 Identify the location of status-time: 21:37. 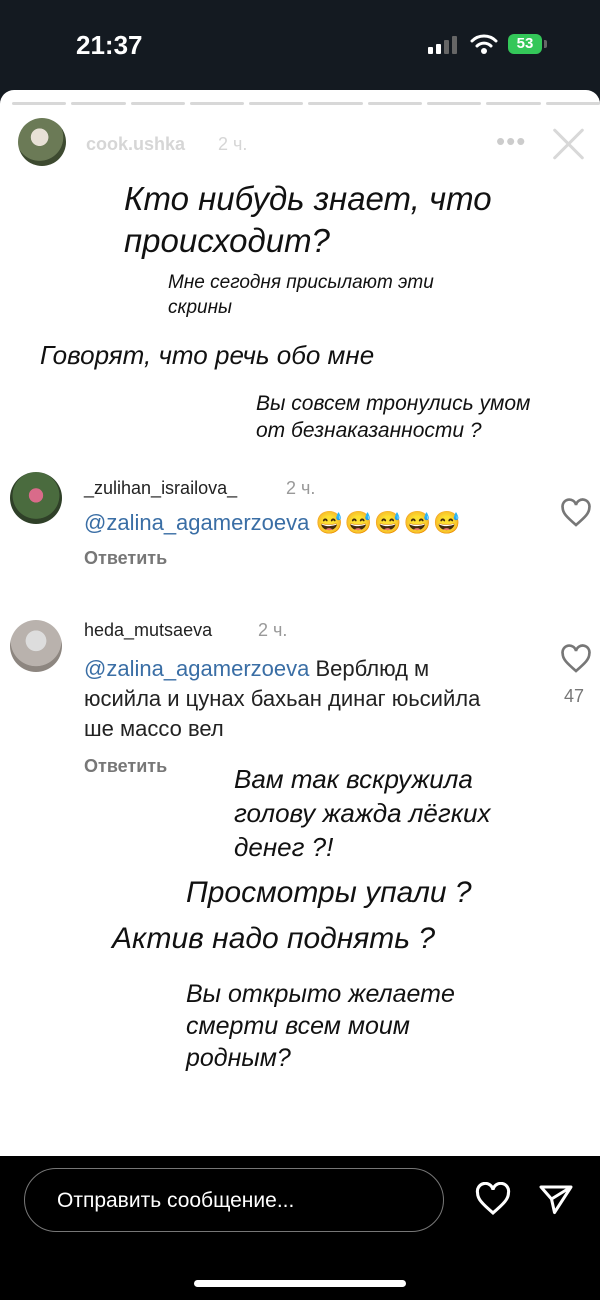
(109, 45).